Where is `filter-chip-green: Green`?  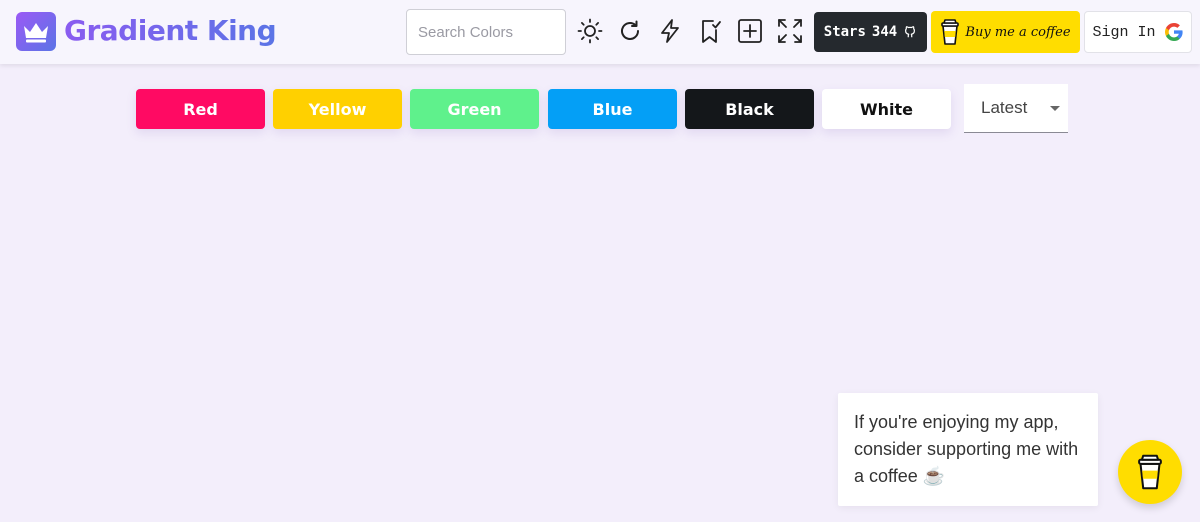 filter-chip-green: Green is located at coordinates (474, 109).